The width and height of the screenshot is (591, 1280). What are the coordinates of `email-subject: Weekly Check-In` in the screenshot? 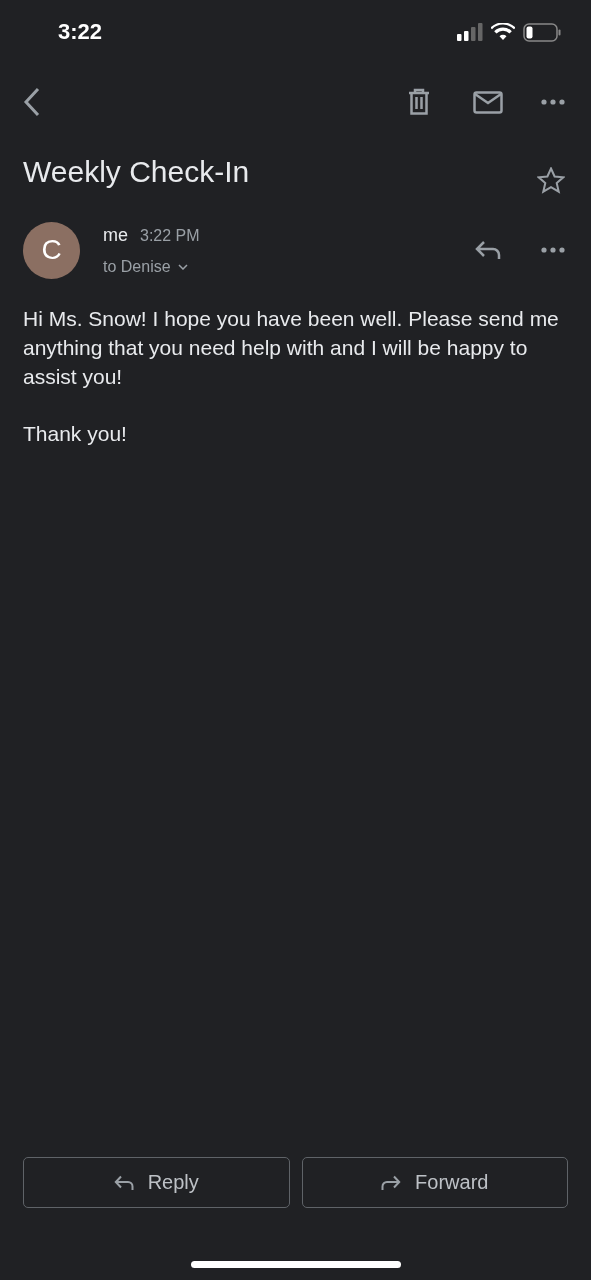 It's located at (137, 172).